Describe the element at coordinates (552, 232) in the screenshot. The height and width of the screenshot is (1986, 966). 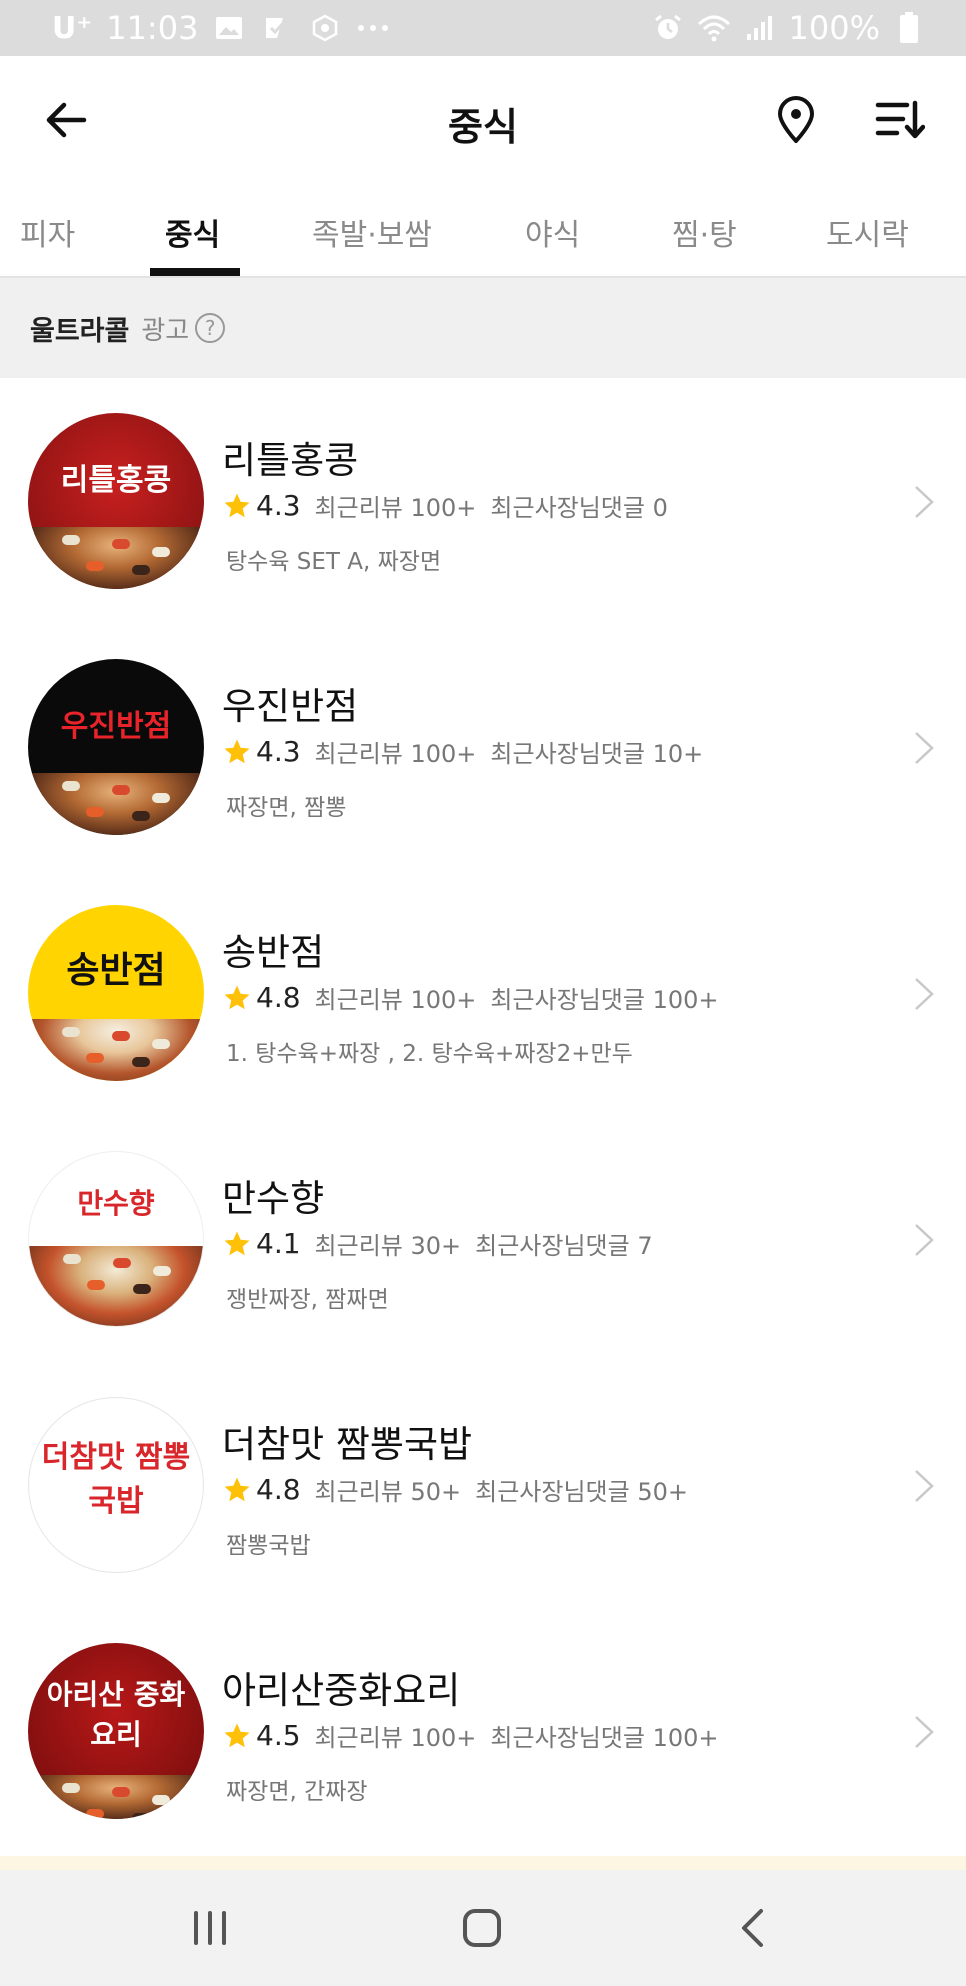
I see `tab-late-night: 야식` at that location.